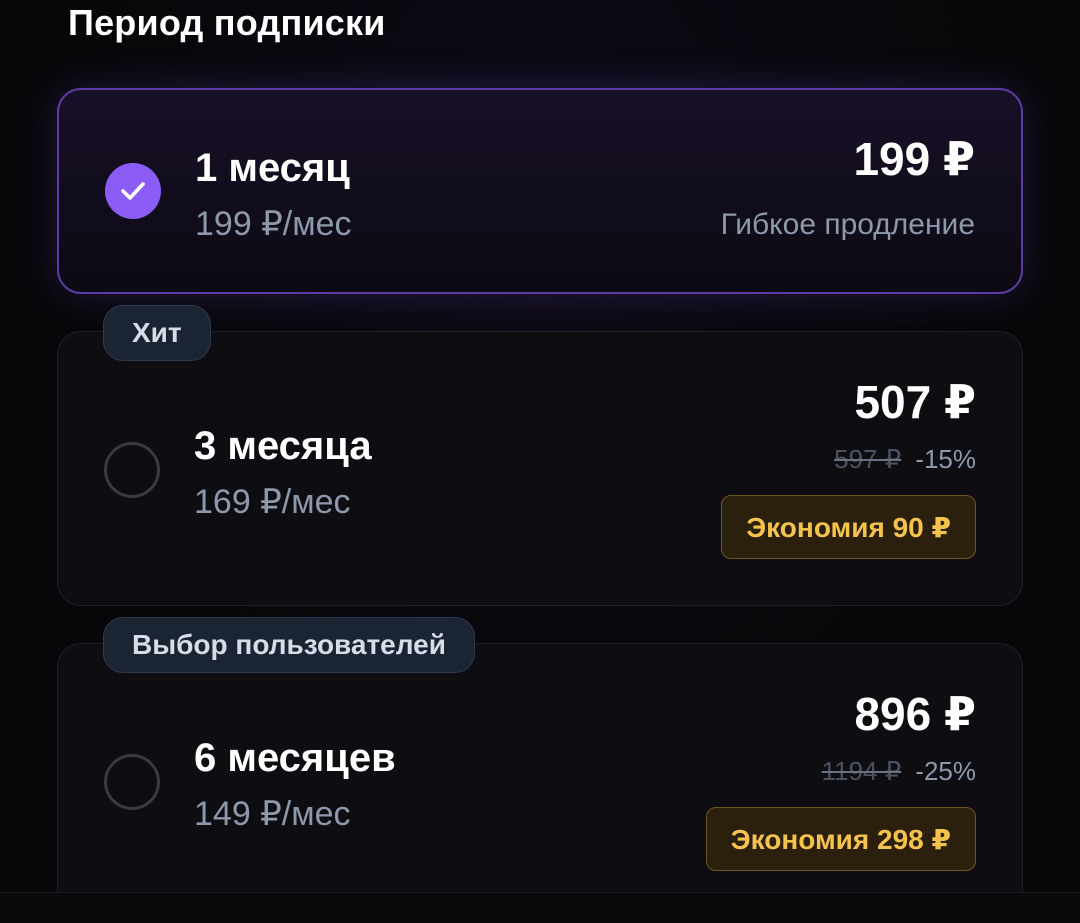  I want to click on discount-percent: -15%, so click(945, 459).